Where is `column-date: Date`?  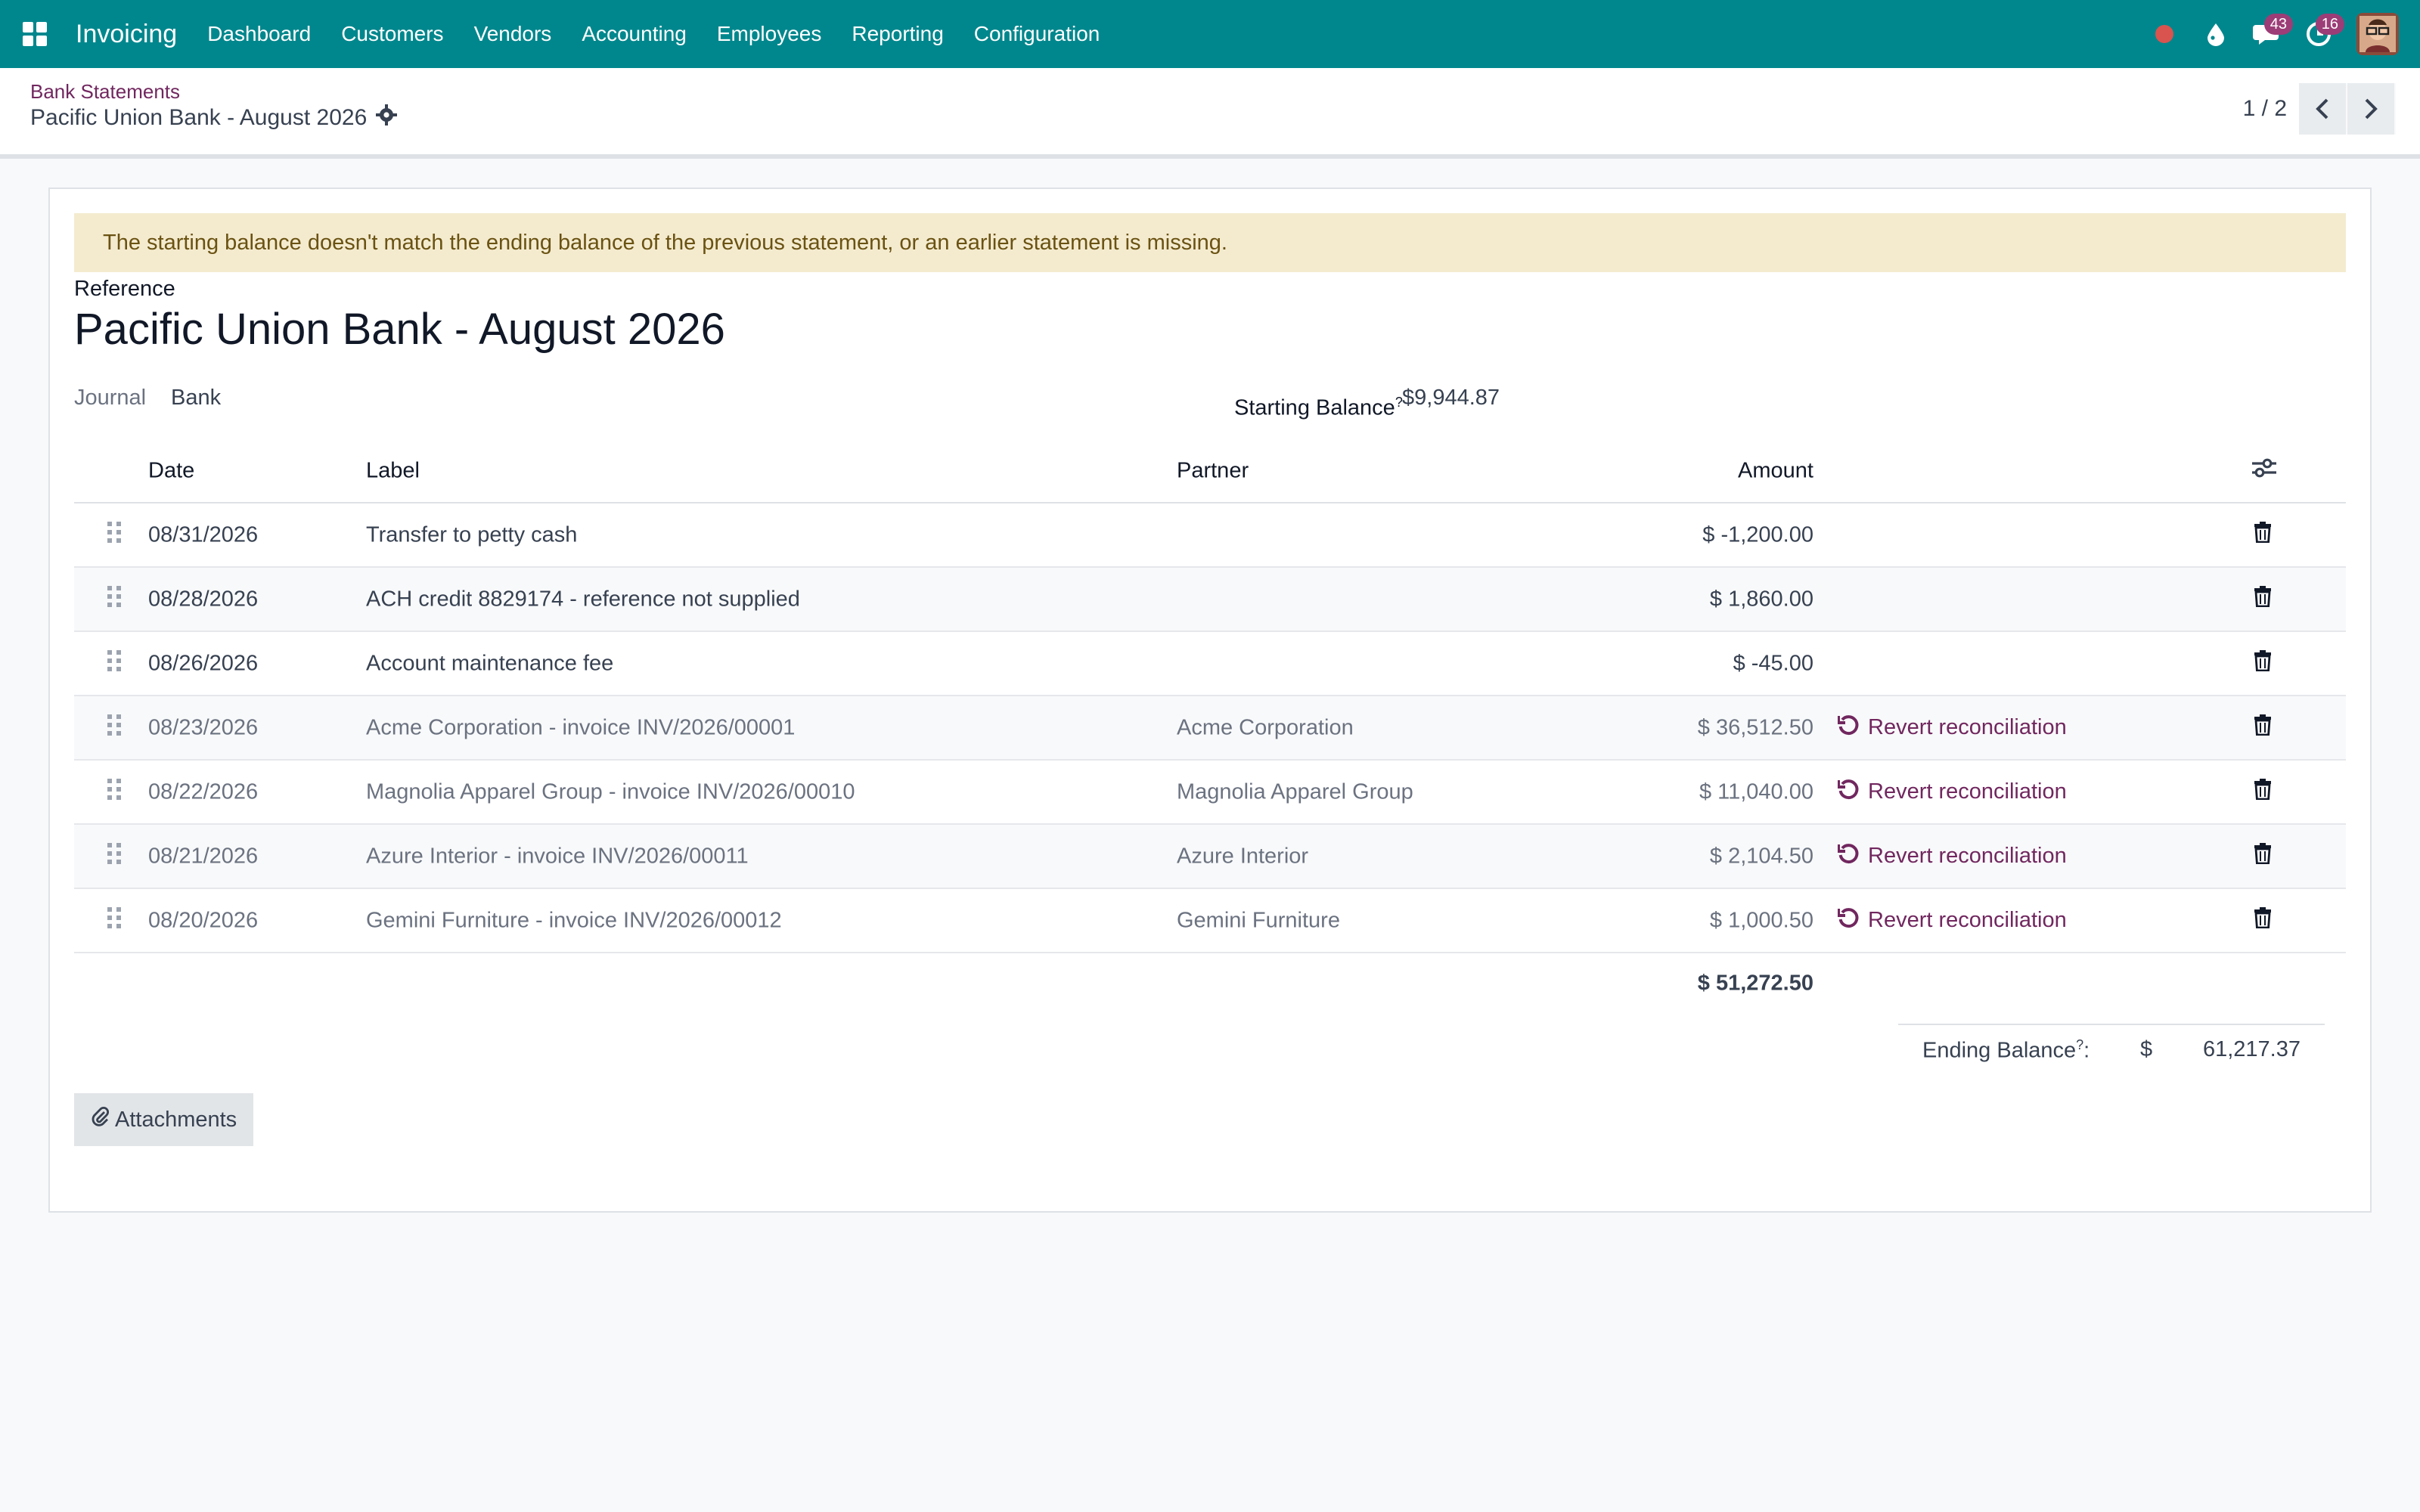 column-date: Date is located at coordinates (171, 472).